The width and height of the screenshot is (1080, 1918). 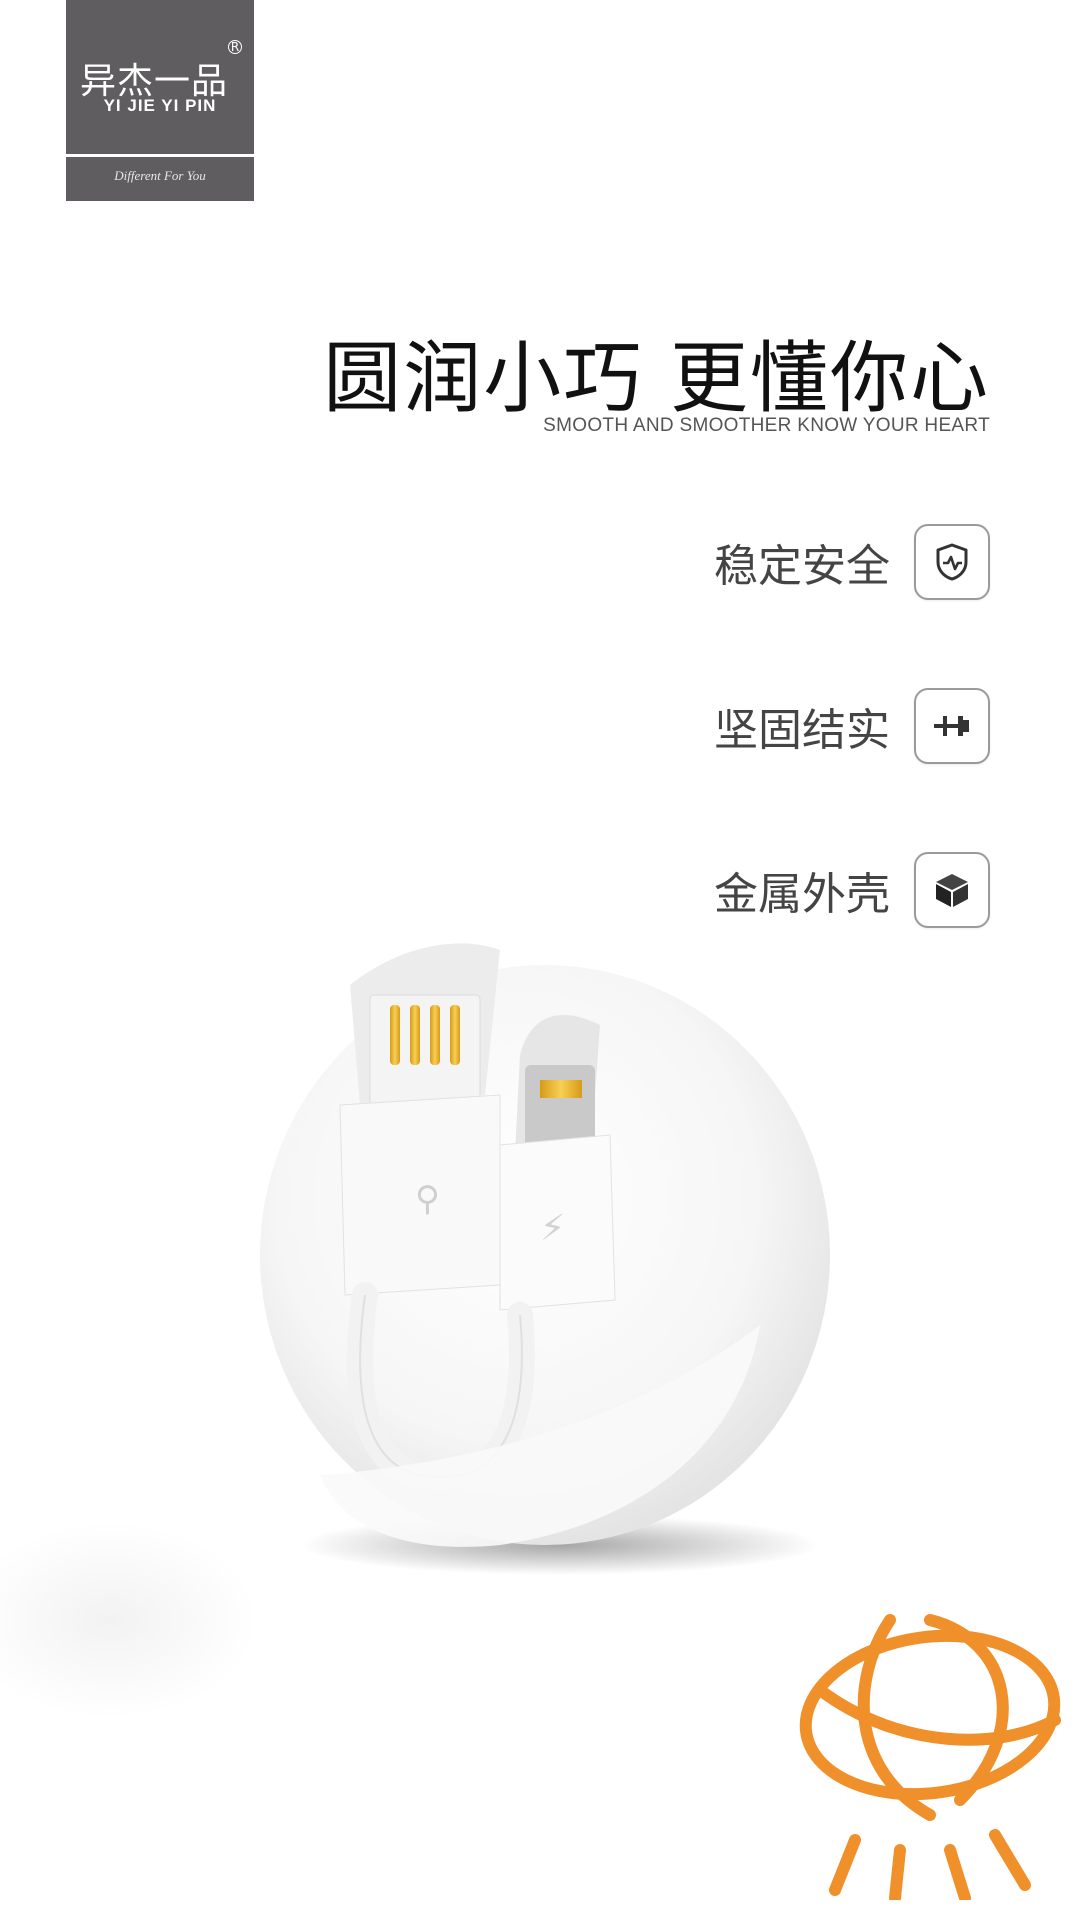 What do you see at coordinates (802, 566) in the screenshot?
I see `feature-label: 稳定安全` at bounding box center [802, 566].